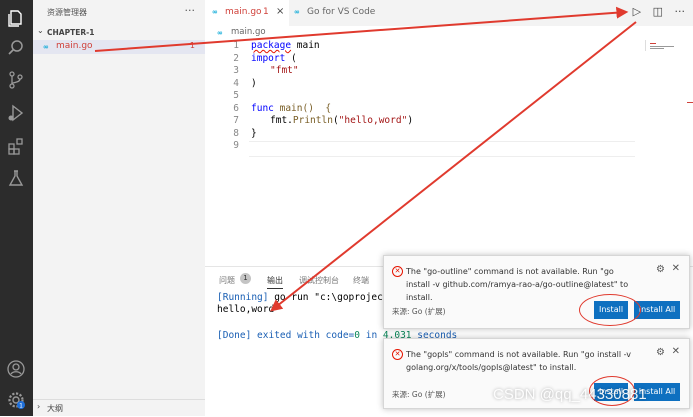  Describe the element at coordinates (119, 407) in the screenshot. I see `outline-section: › 大纲` at that location.